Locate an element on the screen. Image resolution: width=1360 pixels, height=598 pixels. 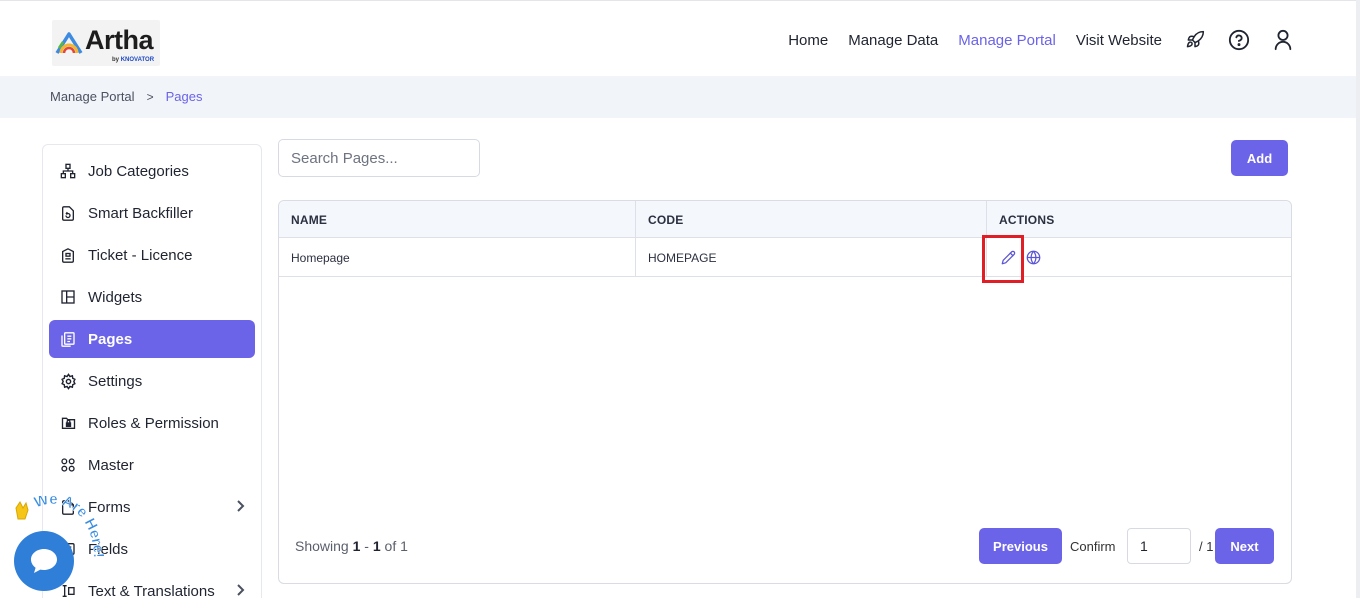
pagination-summary: Showing 1 - 1 of 1 is located at coordinates (351, 546).